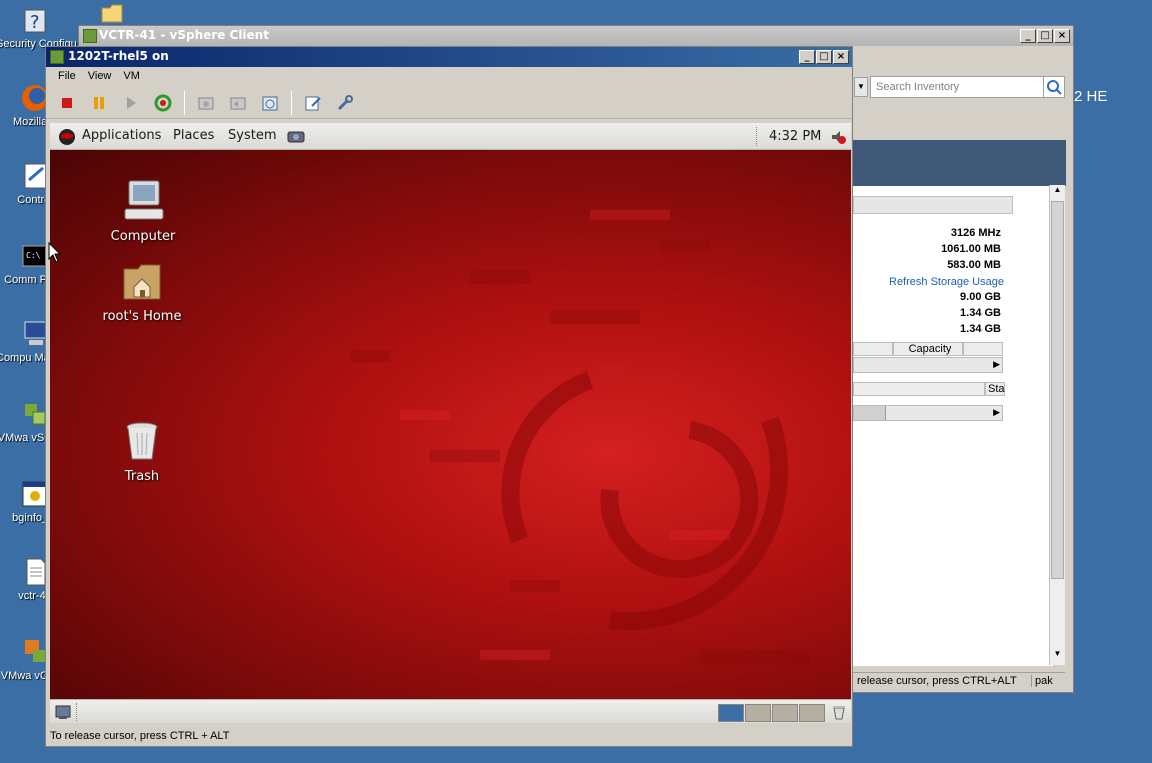  Describe the element at coordinates (838, 137) in the screenshot. I see `volume-icon` at that location.